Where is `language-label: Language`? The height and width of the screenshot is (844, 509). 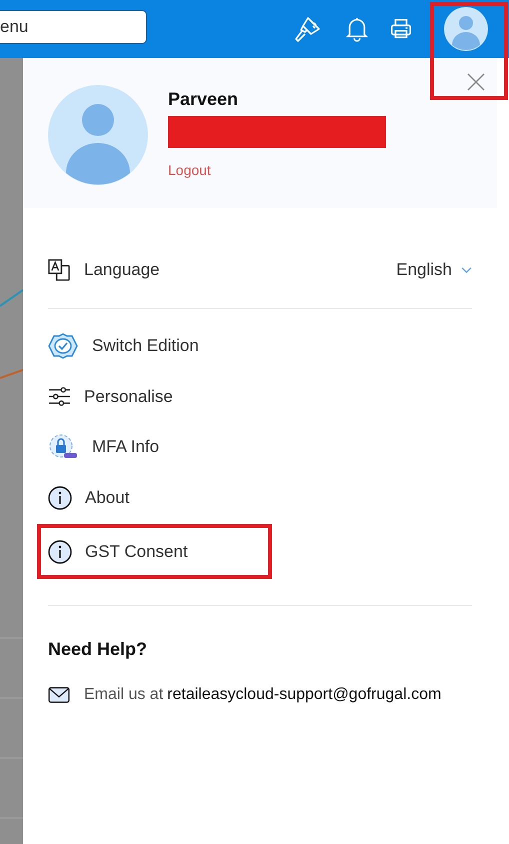
language-label: Language is located at coordinates (122, 270).